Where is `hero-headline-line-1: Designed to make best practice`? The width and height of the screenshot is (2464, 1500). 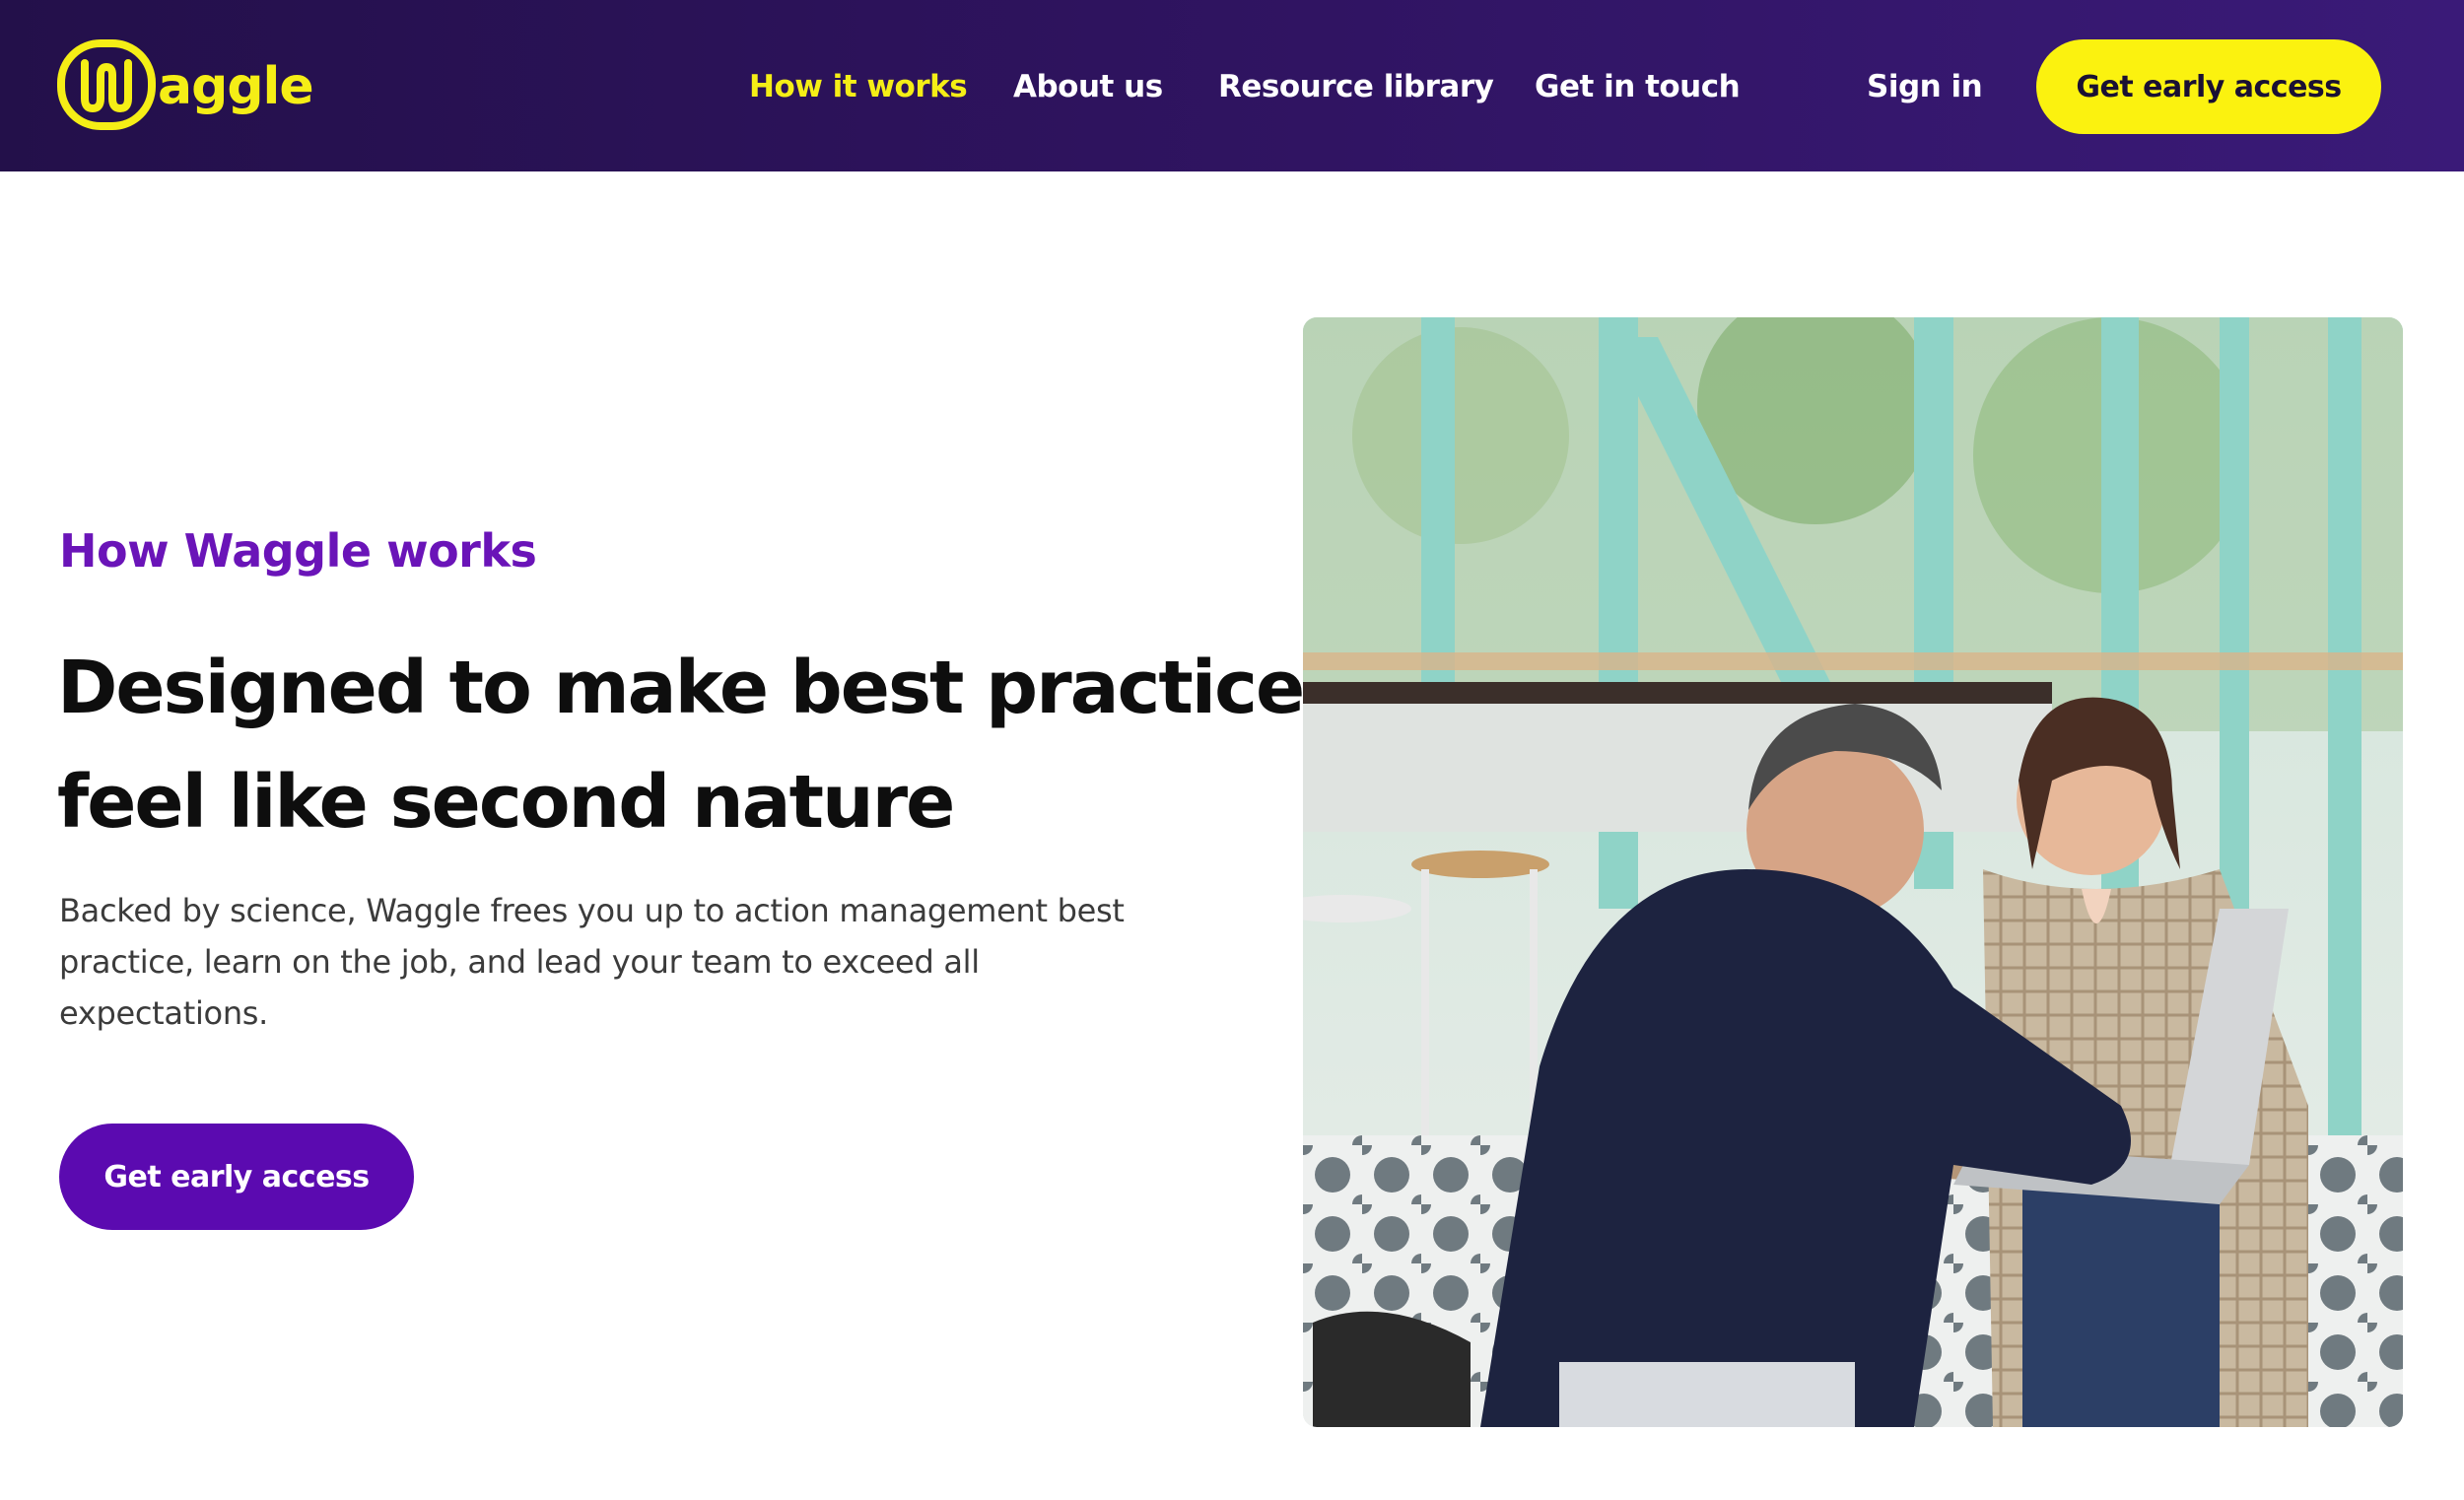
hero-headline-line-1: Designed to make best practice is located at coordinates (681, 688).